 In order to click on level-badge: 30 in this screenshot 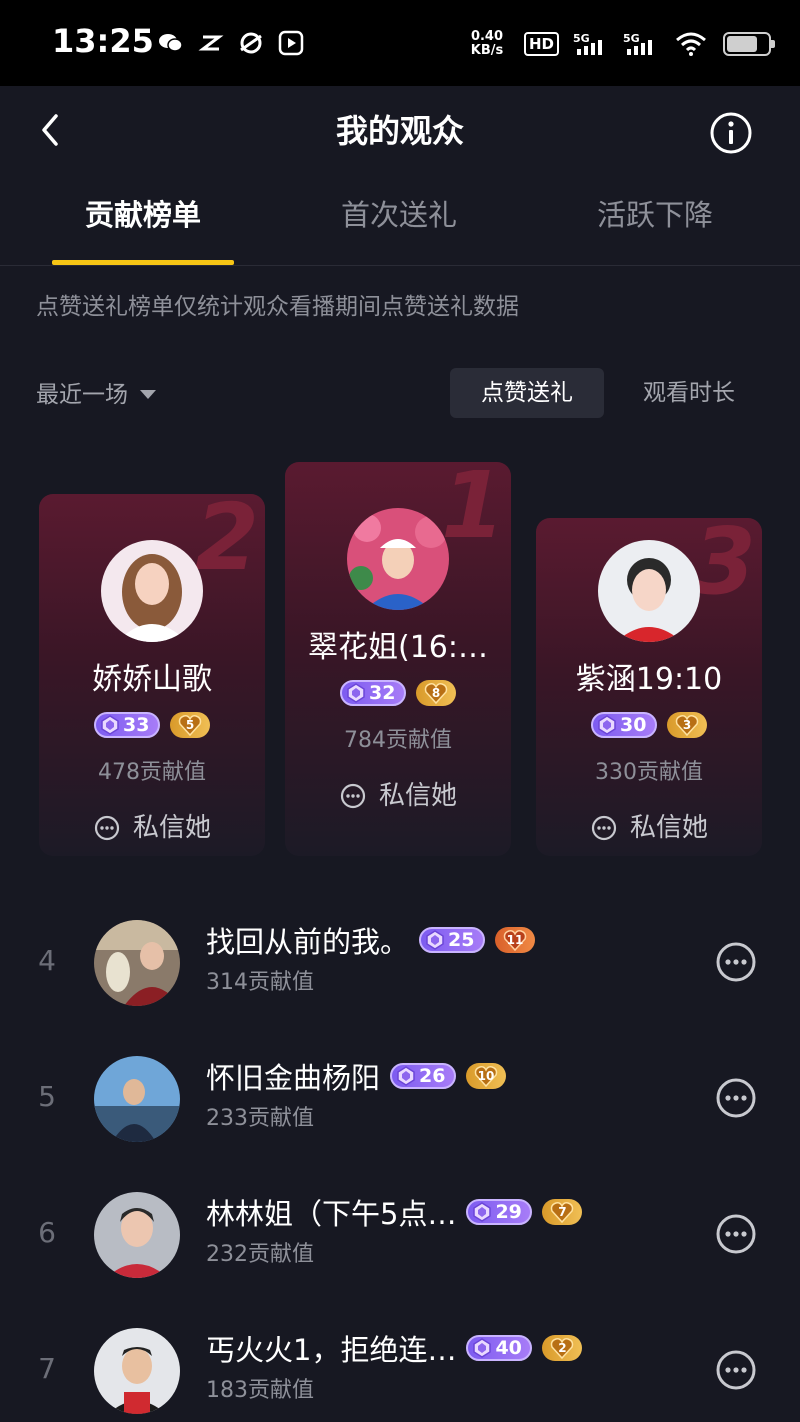, I will do `click(624, 725)`.